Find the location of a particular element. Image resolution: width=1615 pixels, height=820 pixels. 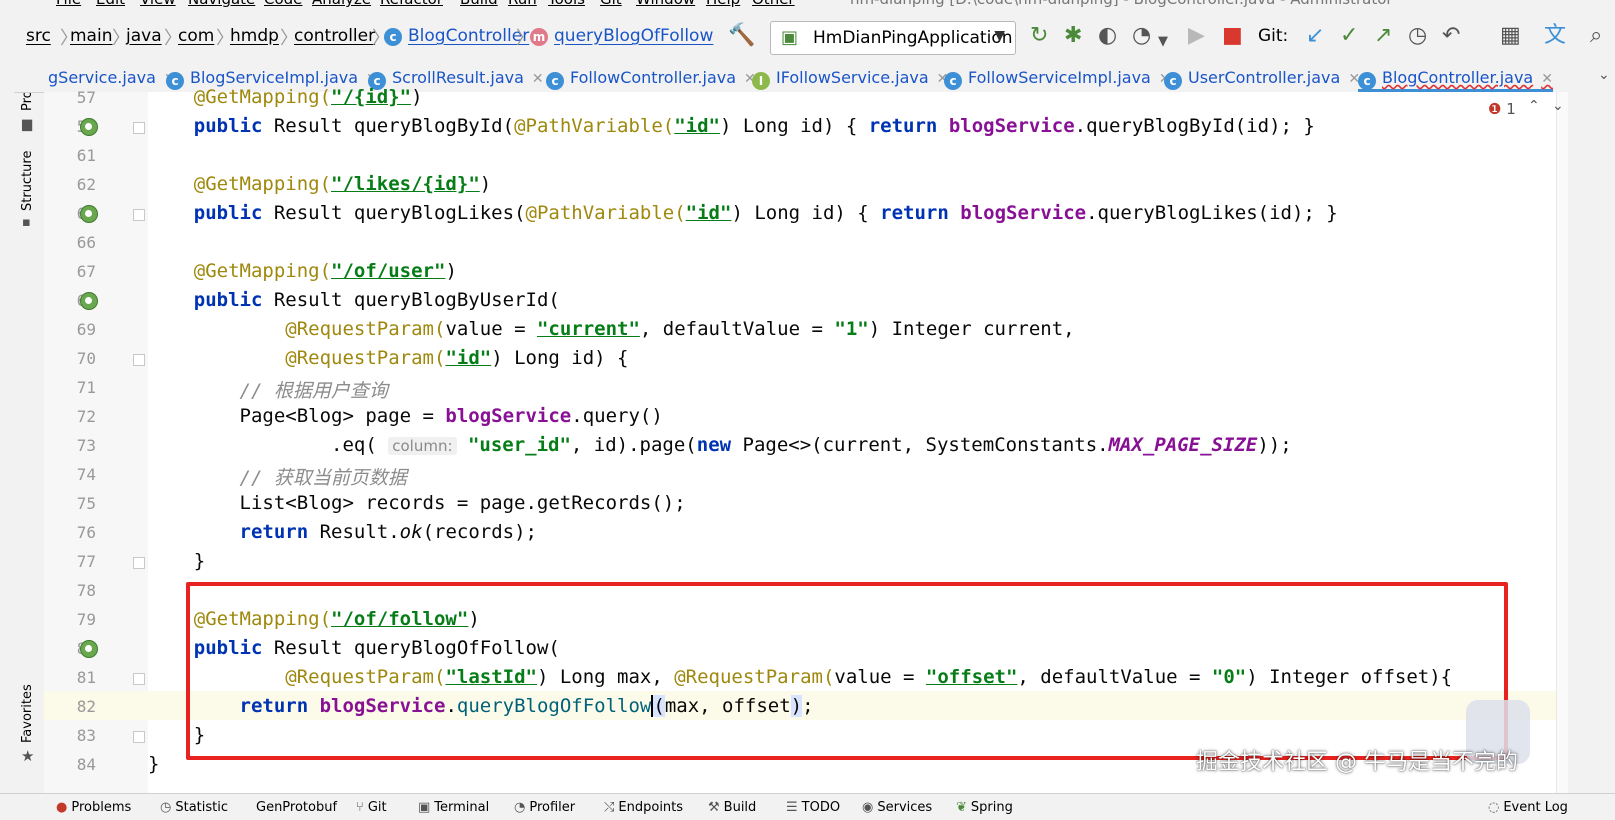

tab-label: UserController.java is located at coordinates (1264, 77).